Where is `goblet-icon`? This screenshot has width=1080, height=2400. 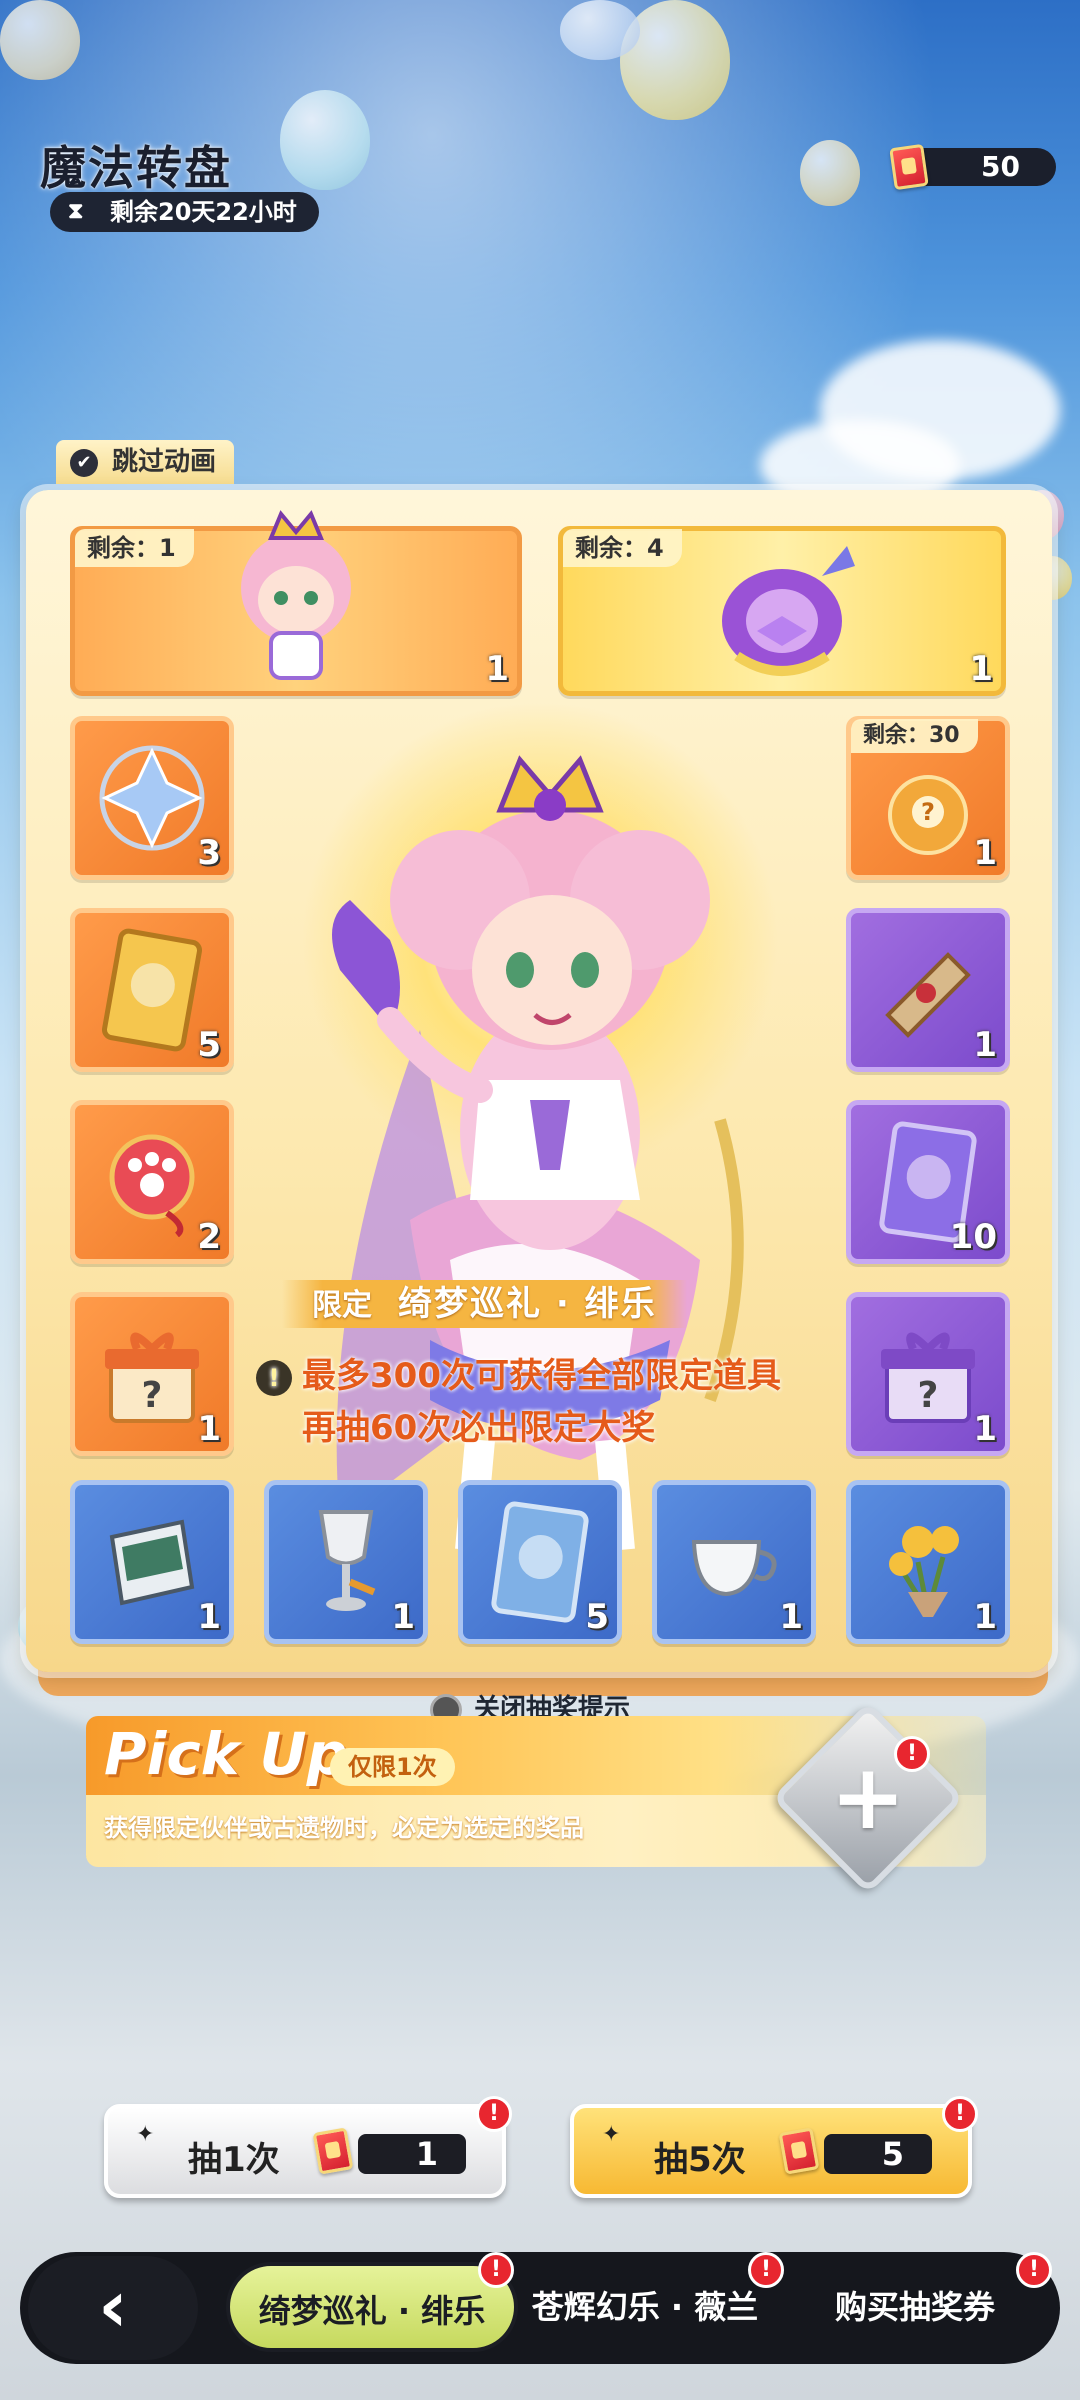 goblet-icon is located at coordinates (347, 1560).